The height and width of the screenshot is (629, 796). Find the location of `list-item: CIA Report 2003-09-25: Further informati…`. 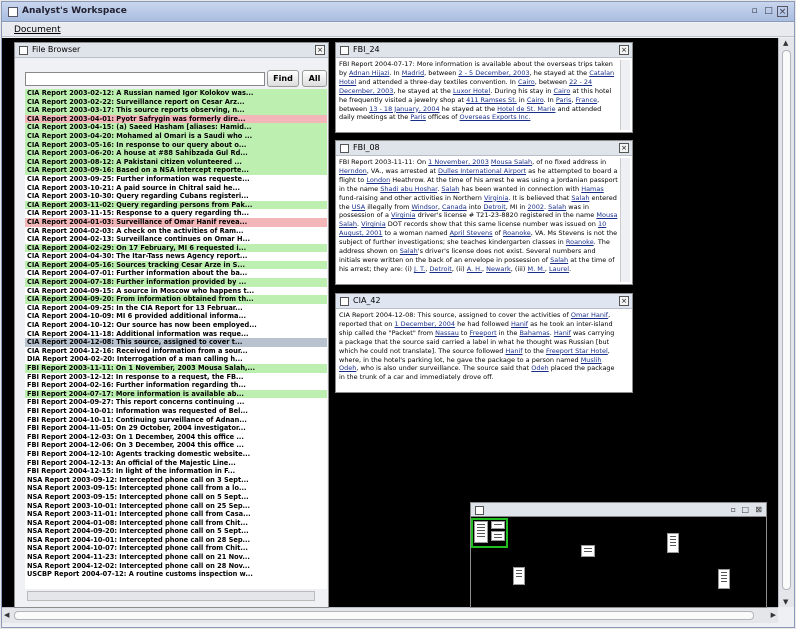

list-item: CIA Report 2003-09-25: Further informati… is located at coordinates (176, 179).